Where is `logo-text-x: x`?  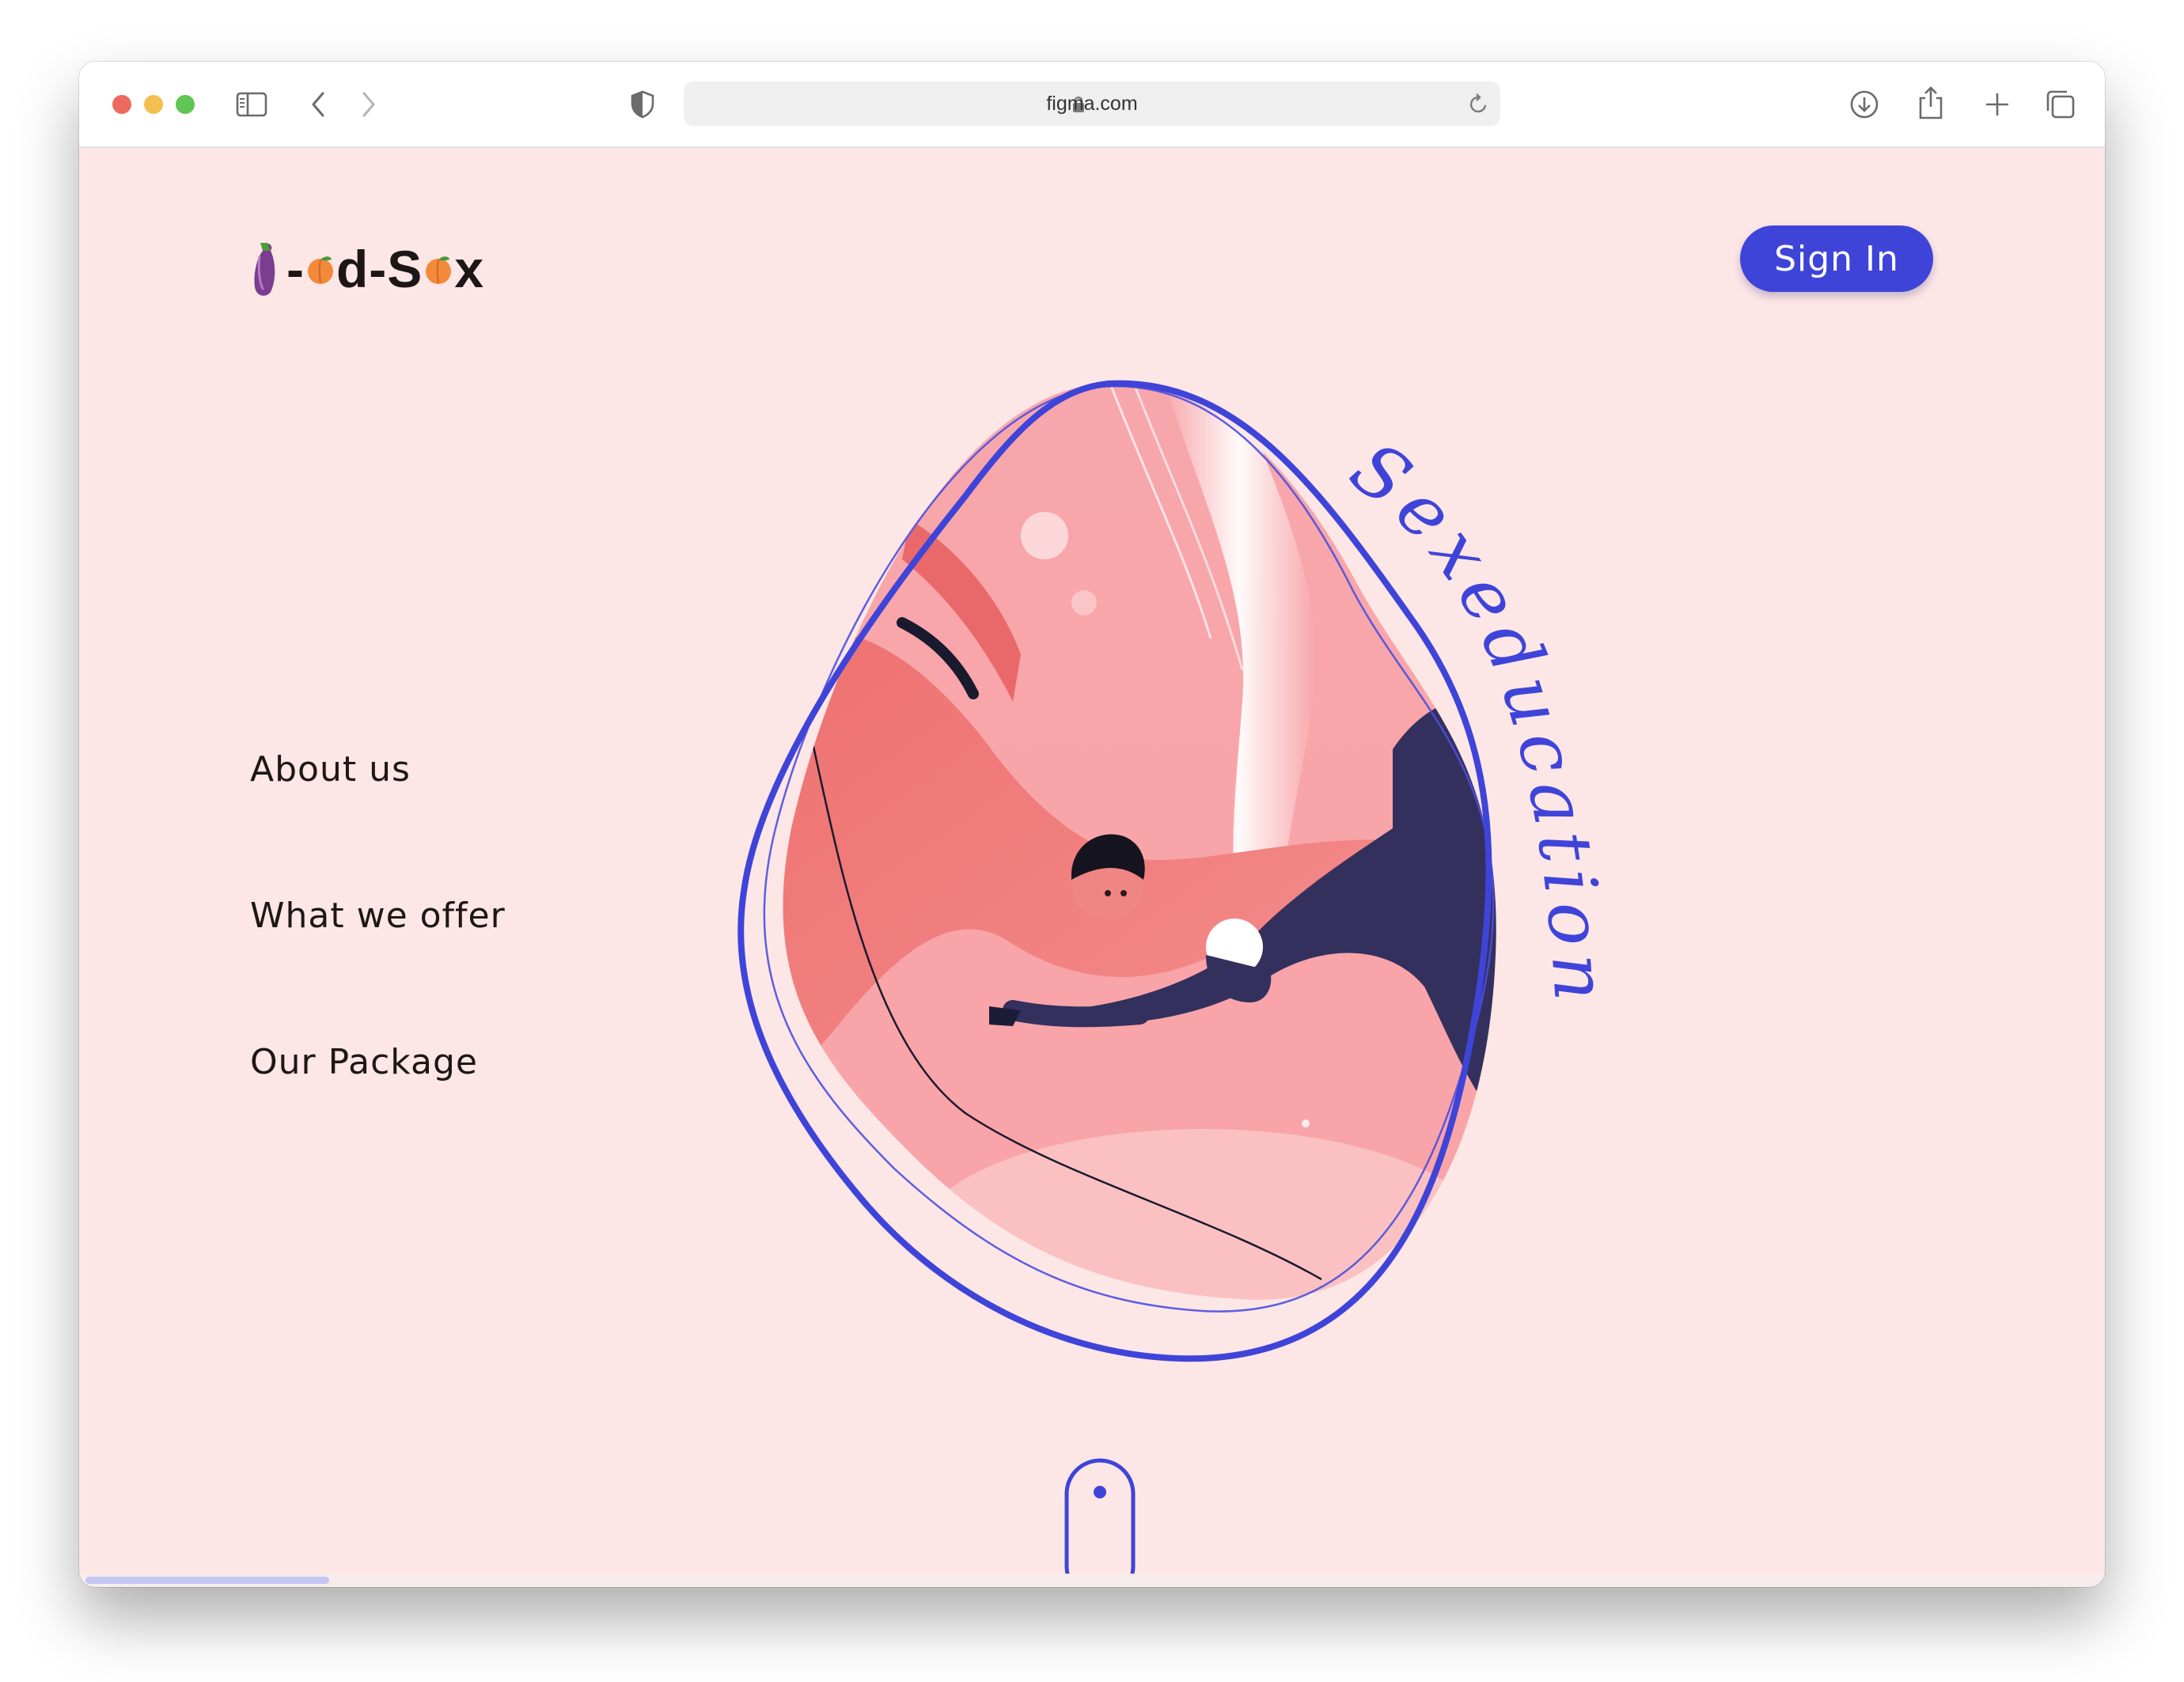 logo-text-x: x is located at coordinates (469, 269).